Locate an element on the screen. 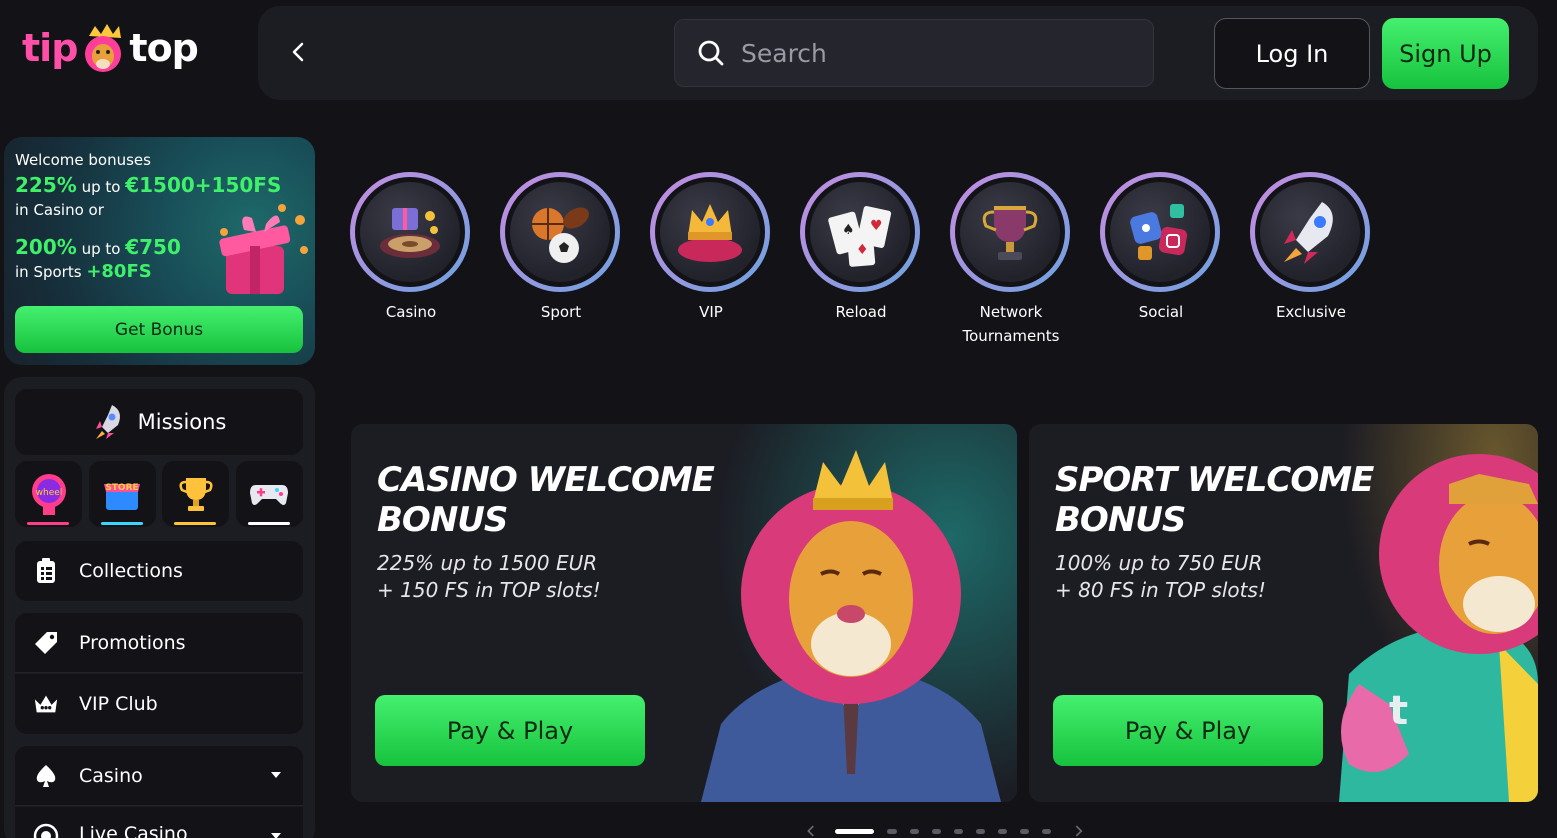 The image size is (1557, 838). sidebar-item-label: Promotions is located at coordinates (132, 642).